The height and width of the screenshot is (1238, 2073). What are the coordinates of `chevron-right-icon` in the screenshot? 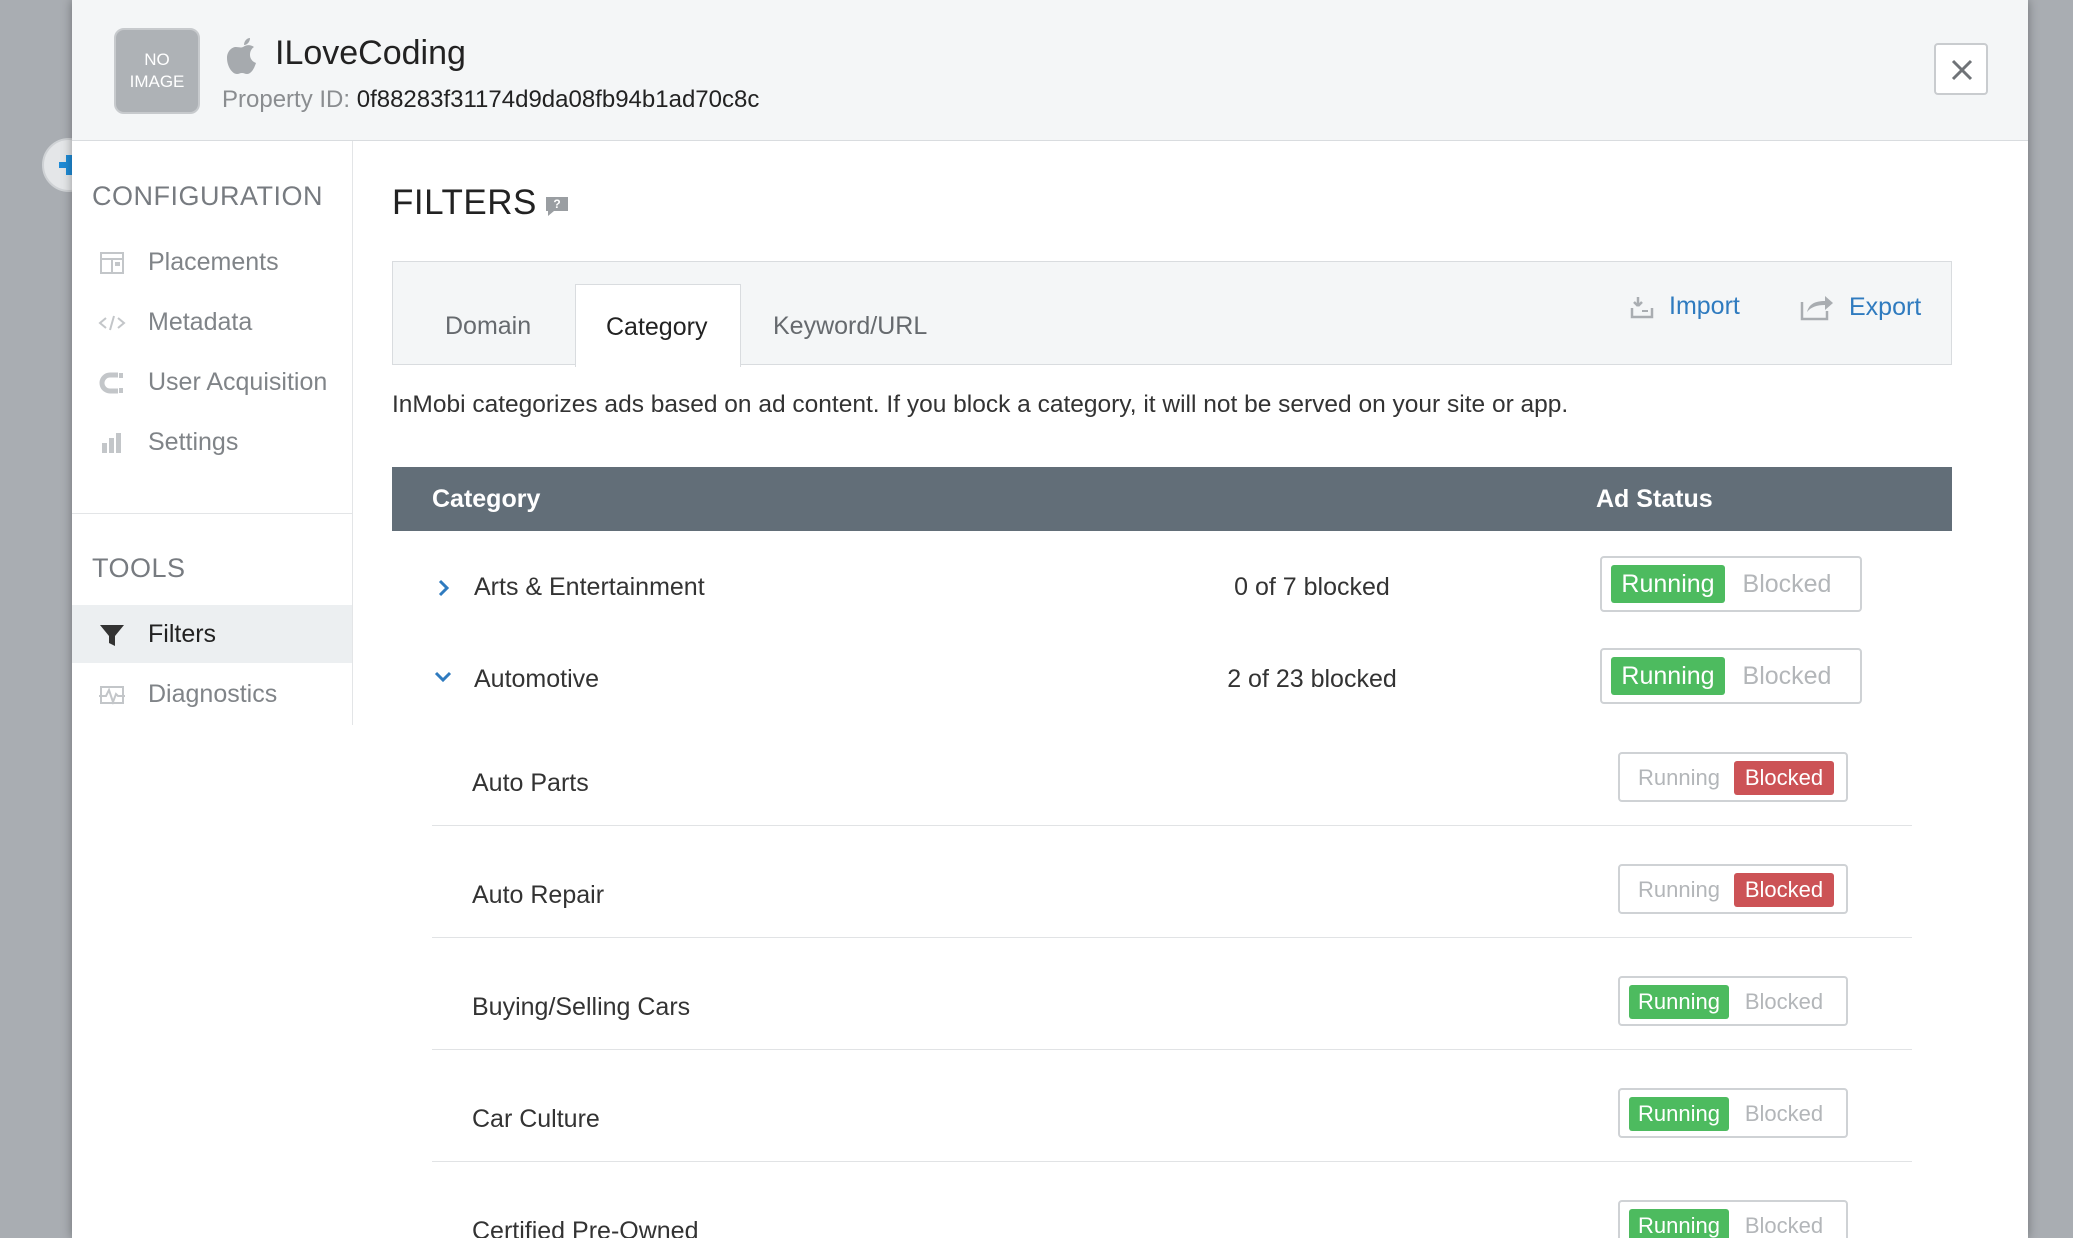 It's located at (444, 588).